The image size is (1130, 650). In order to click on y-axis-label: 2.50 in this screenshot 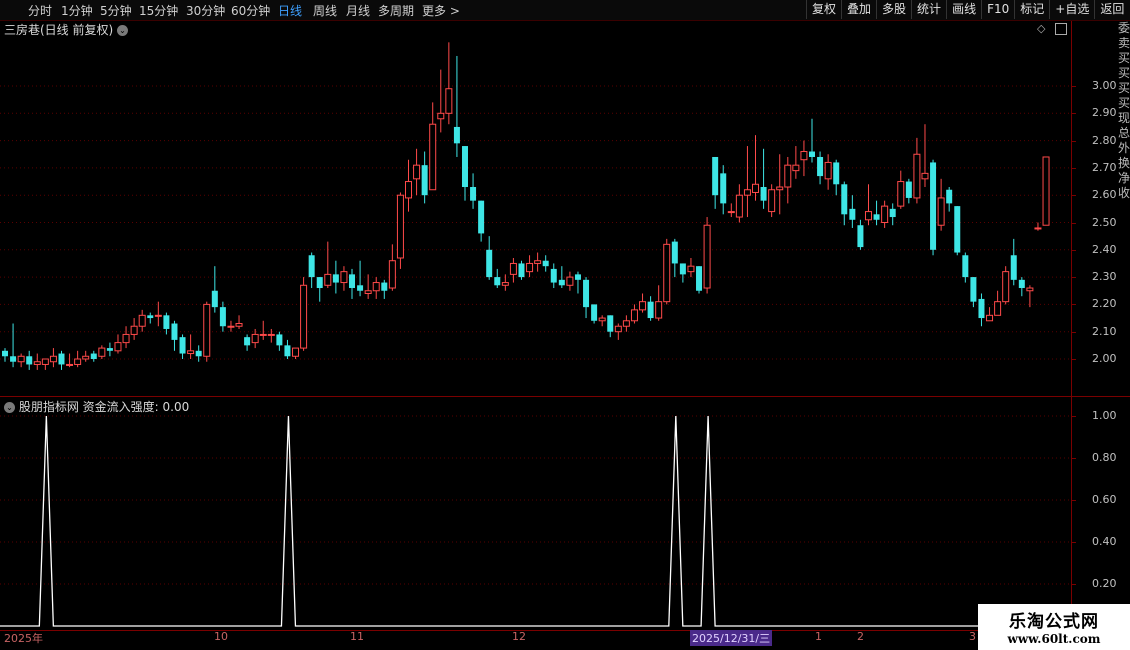, I will do `click(1104, 222)`.